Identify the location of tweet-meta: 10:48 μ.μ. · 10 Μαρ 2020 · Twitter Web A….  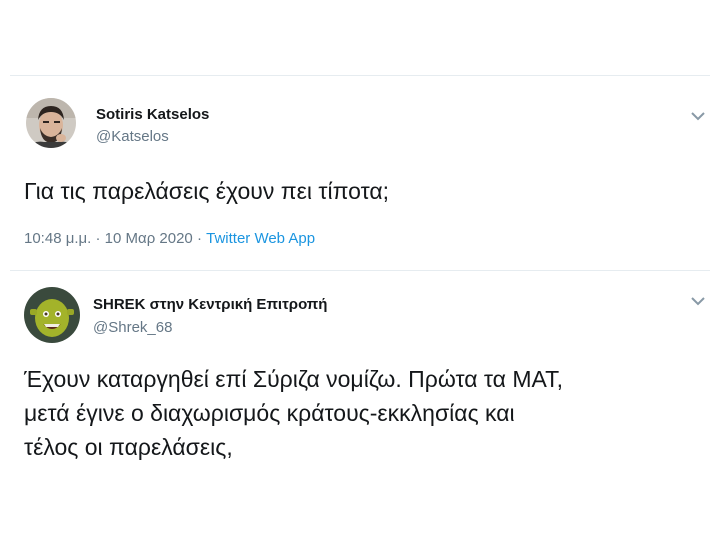
(169, 238).